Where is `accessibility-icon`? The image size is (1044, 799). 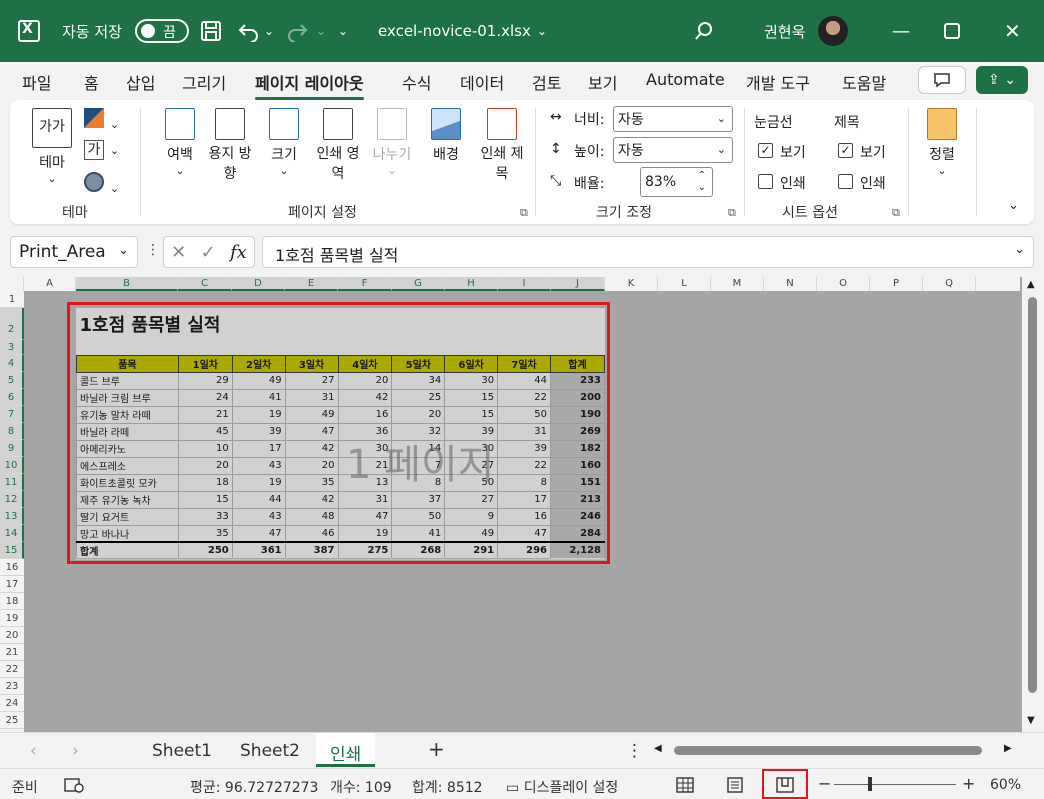 accessibility-icon is located at coordinates (74, 787).